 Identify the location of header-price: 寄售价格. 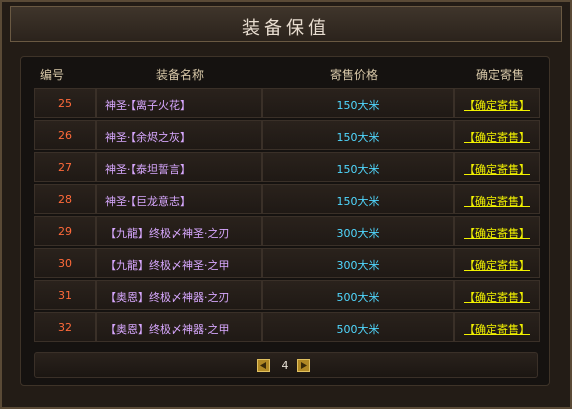
(354, 75).